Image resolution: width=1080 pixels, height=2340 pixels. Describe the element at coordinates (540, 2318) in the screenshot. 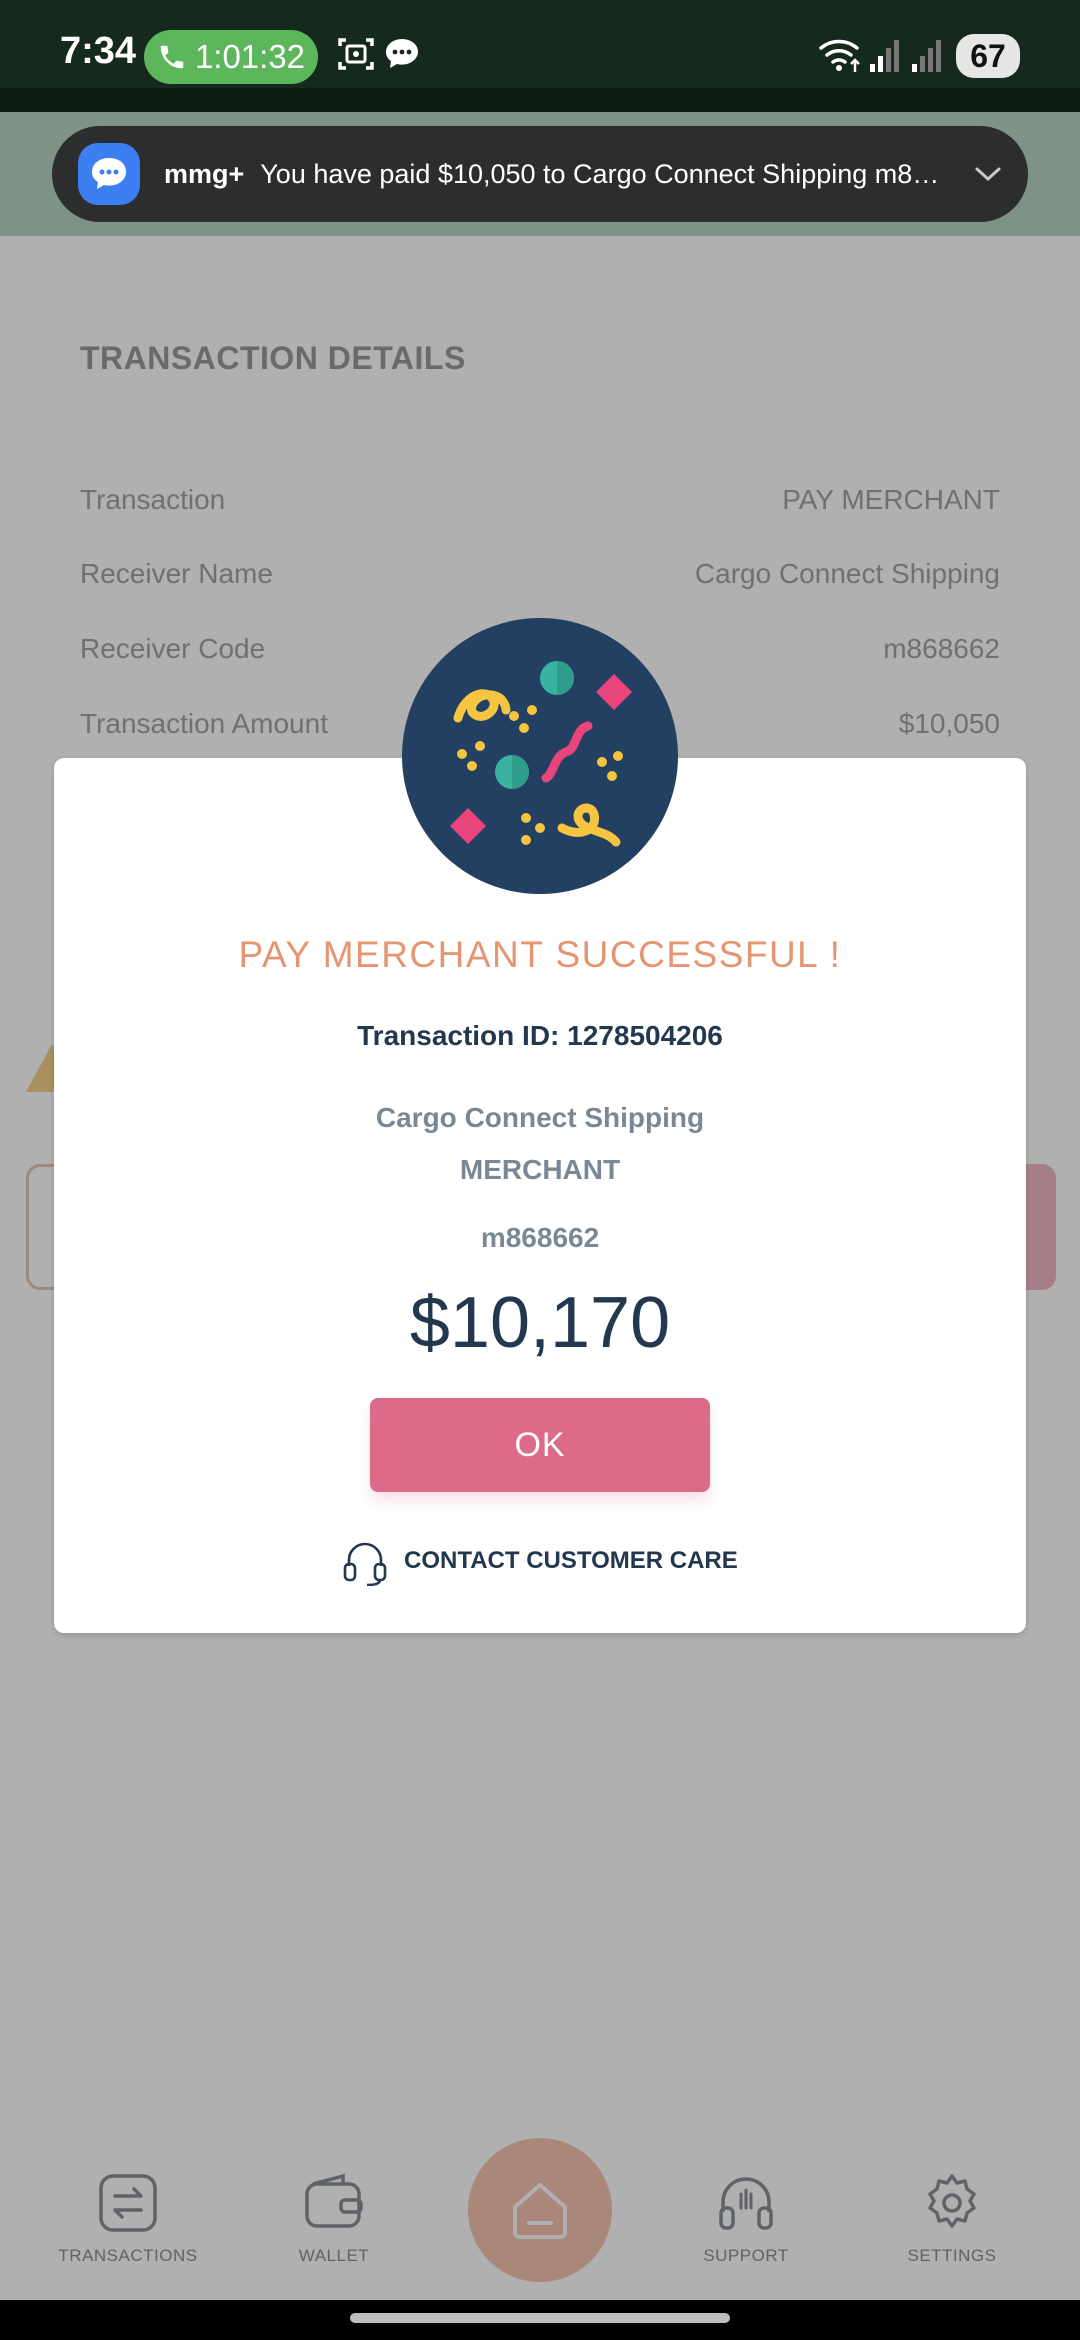

I see `home-gesture-bar` at that location.